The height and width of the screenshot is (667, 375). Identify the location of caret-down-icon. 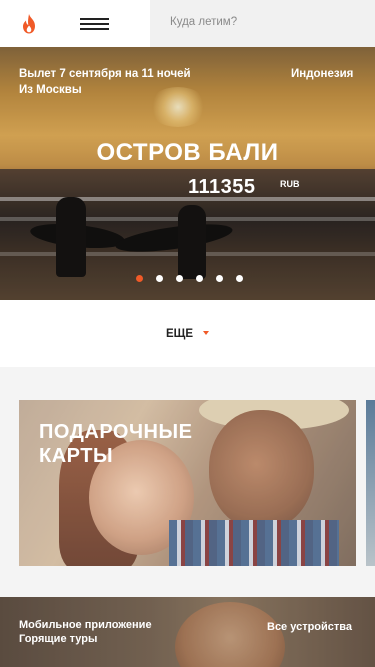
(206, 333).